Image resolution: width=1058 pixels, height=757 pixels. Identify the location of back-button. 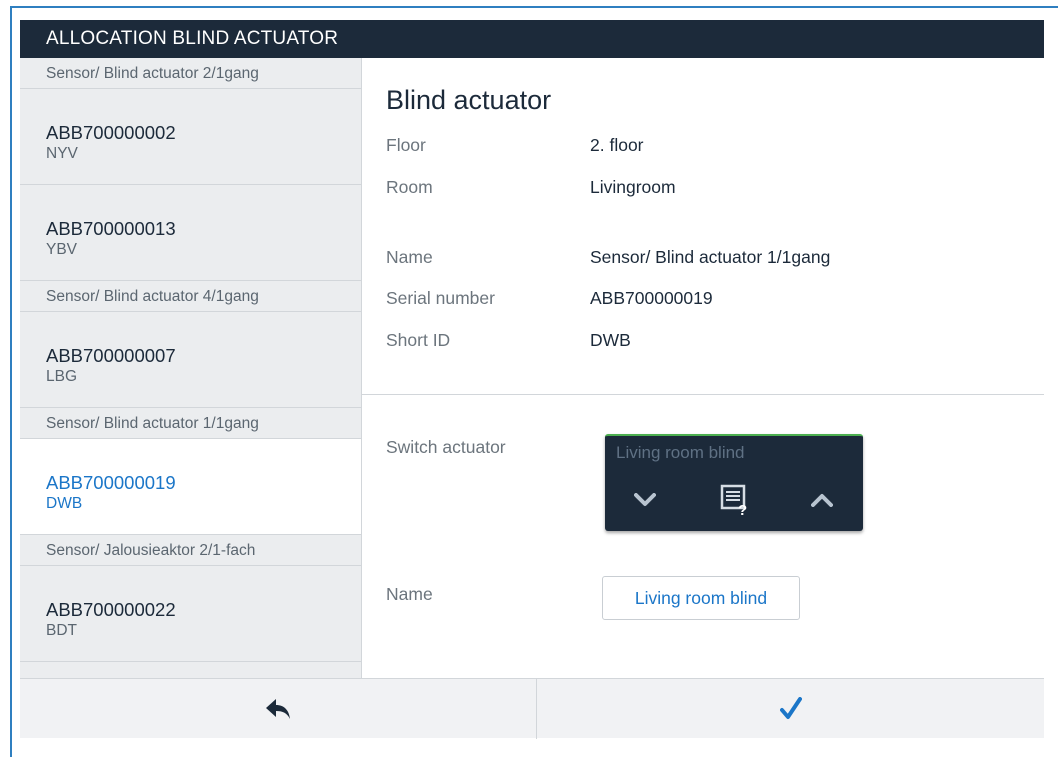
(278, 709).